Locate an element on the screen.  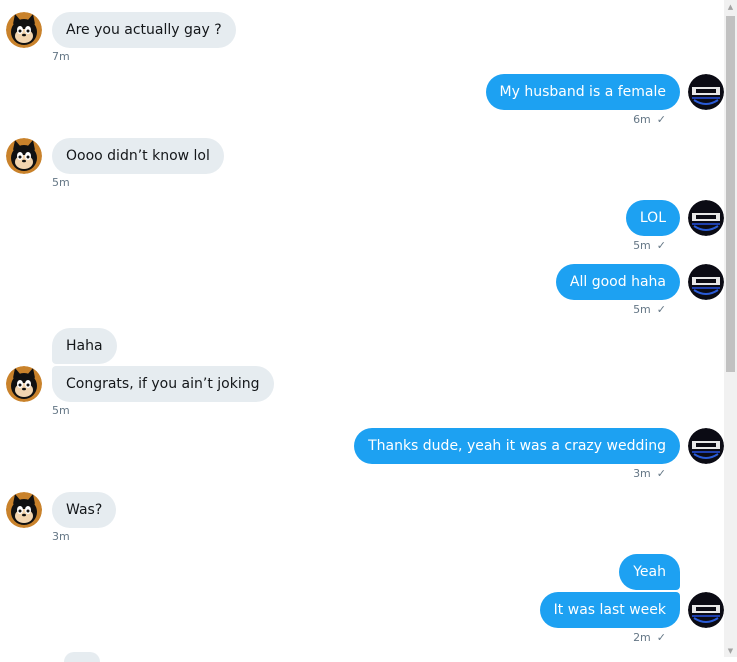
message-bubble-outgoing: My husband is a female is located at coordinates (582, 92).